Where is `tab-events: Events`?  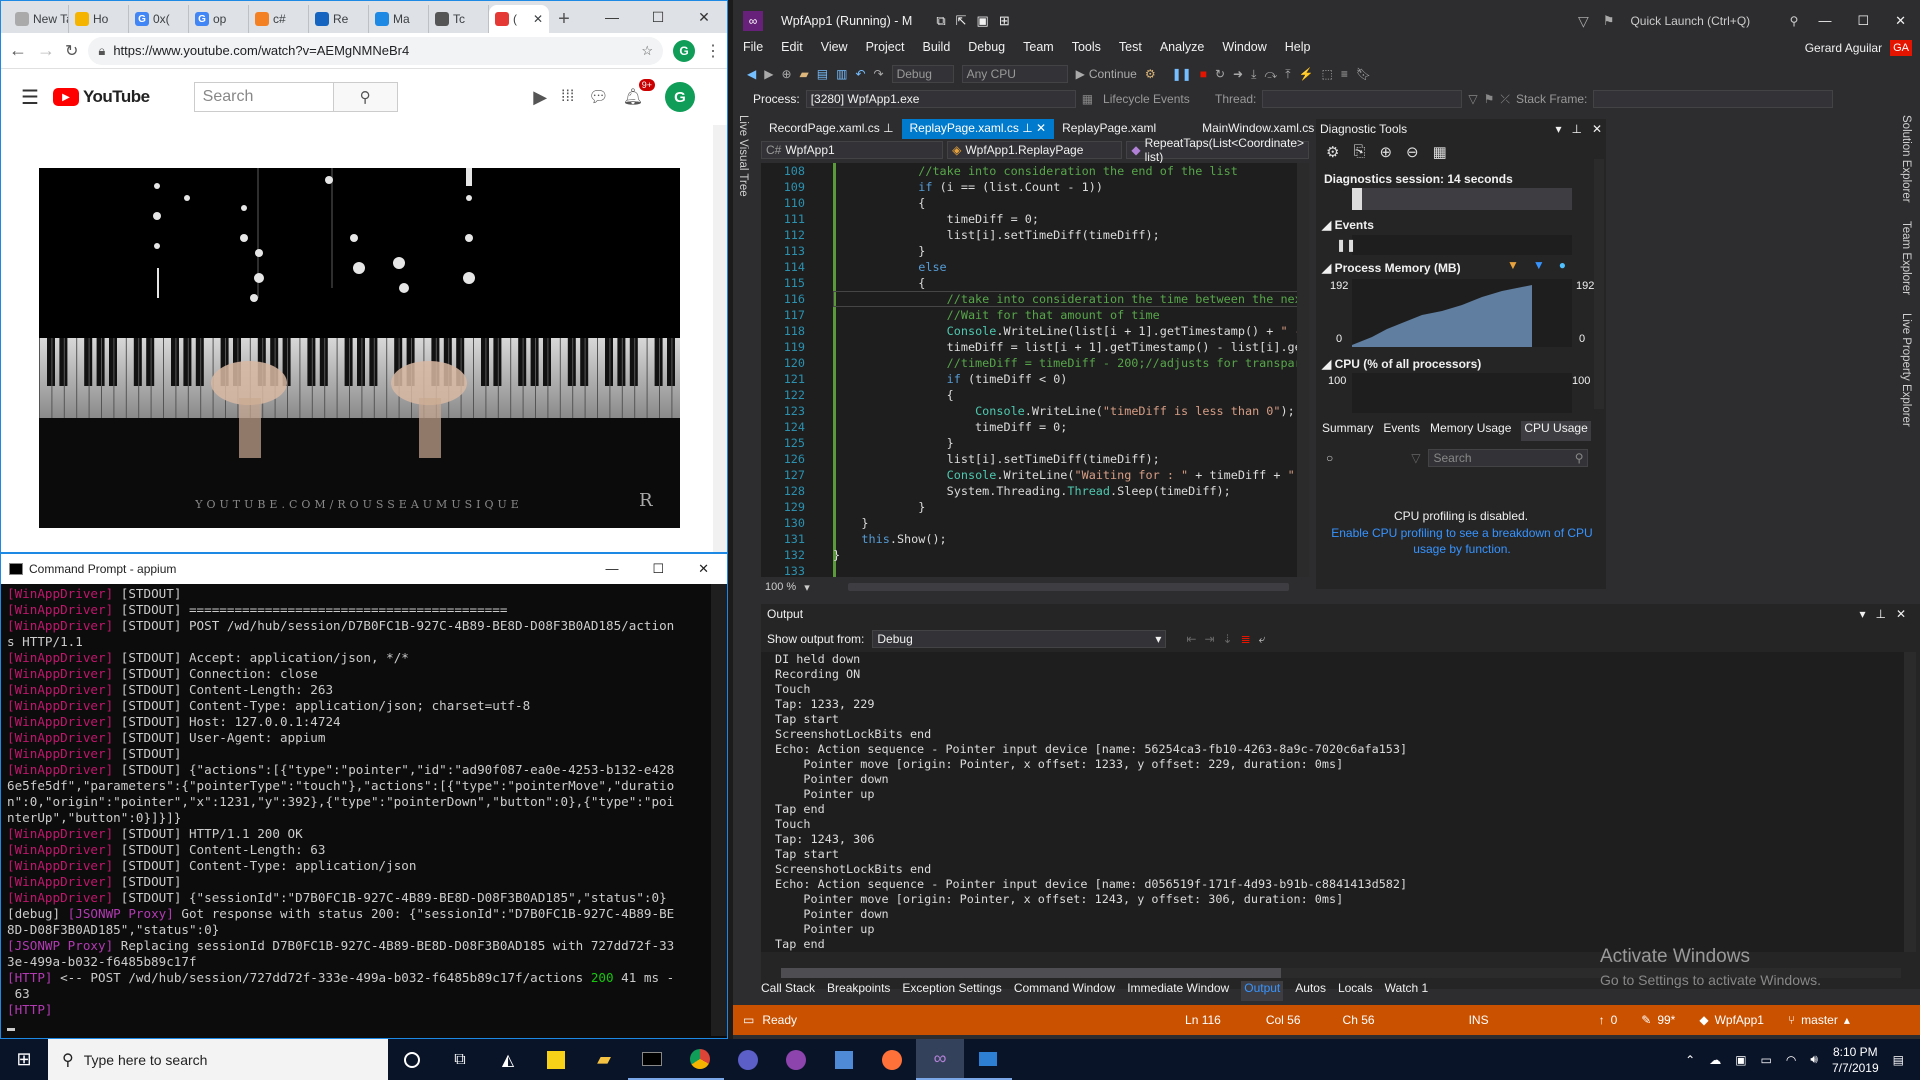 tab-events: Events is located at coordinates (1401, 431).